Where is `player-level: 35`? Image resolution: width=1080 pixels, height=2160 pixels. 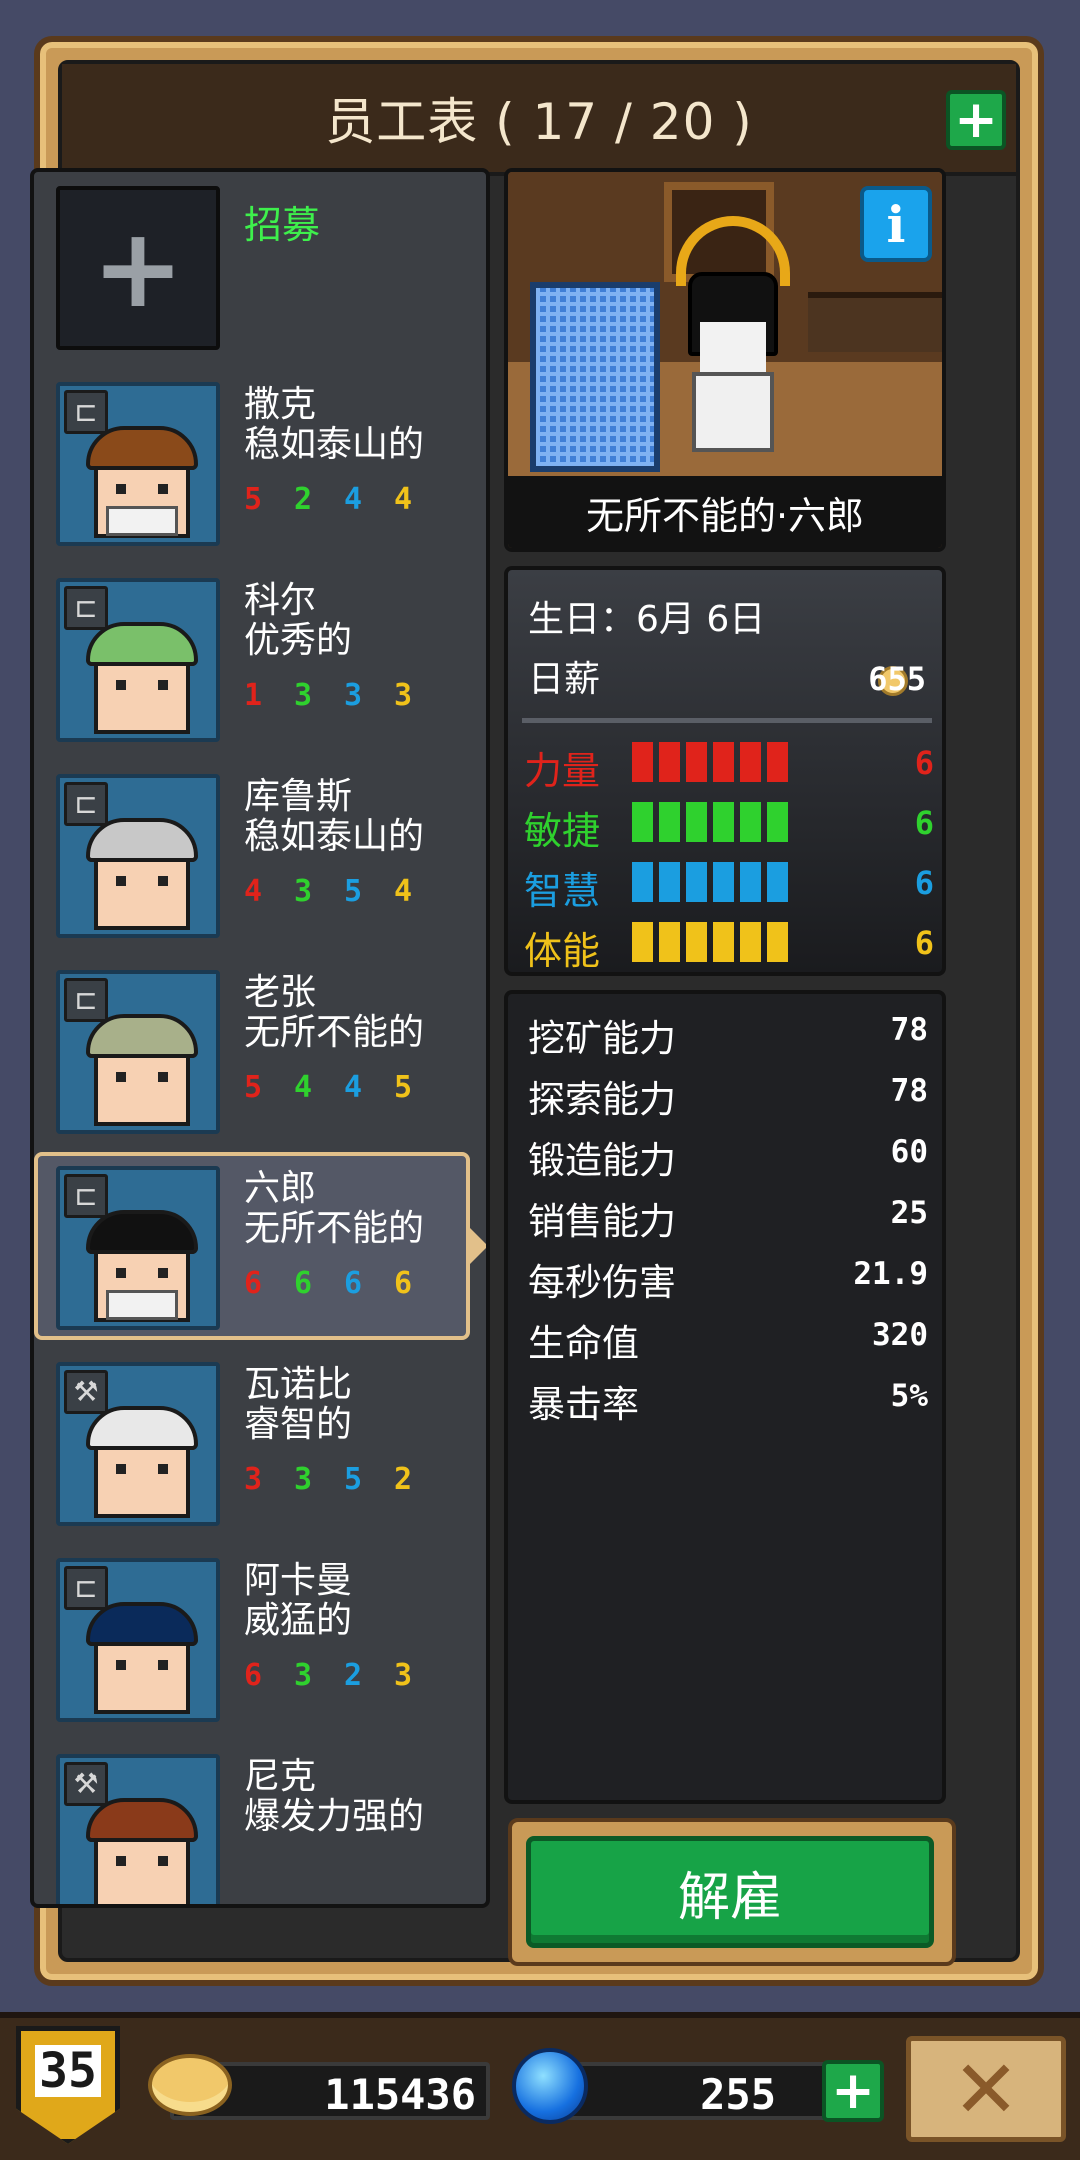 player-level: 35 is located at coordinates (68, 2071).